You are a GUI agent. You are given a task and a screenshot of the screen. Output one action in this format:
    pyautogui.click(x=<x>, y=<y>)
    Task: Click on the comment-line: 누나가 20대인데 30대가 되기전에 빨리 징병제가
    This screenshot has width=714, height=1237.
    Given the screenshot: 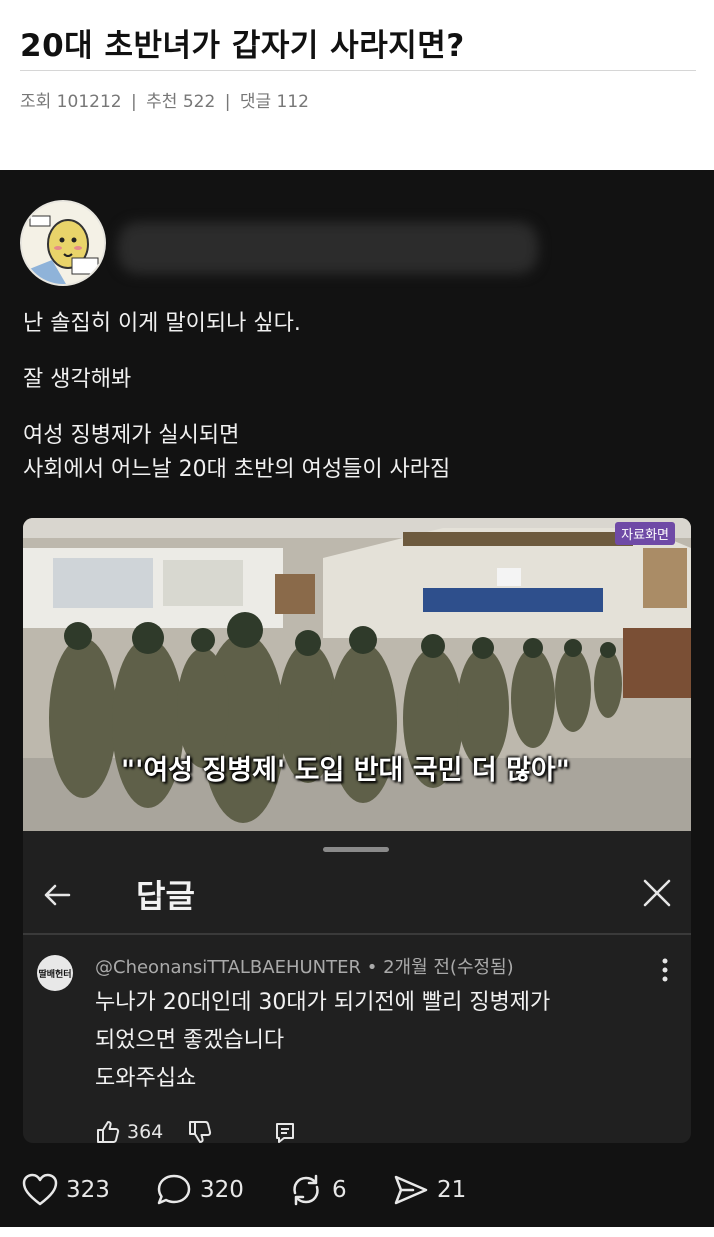 What is the action you would take?
    pyautogui.click(x=323, y=1002)
    